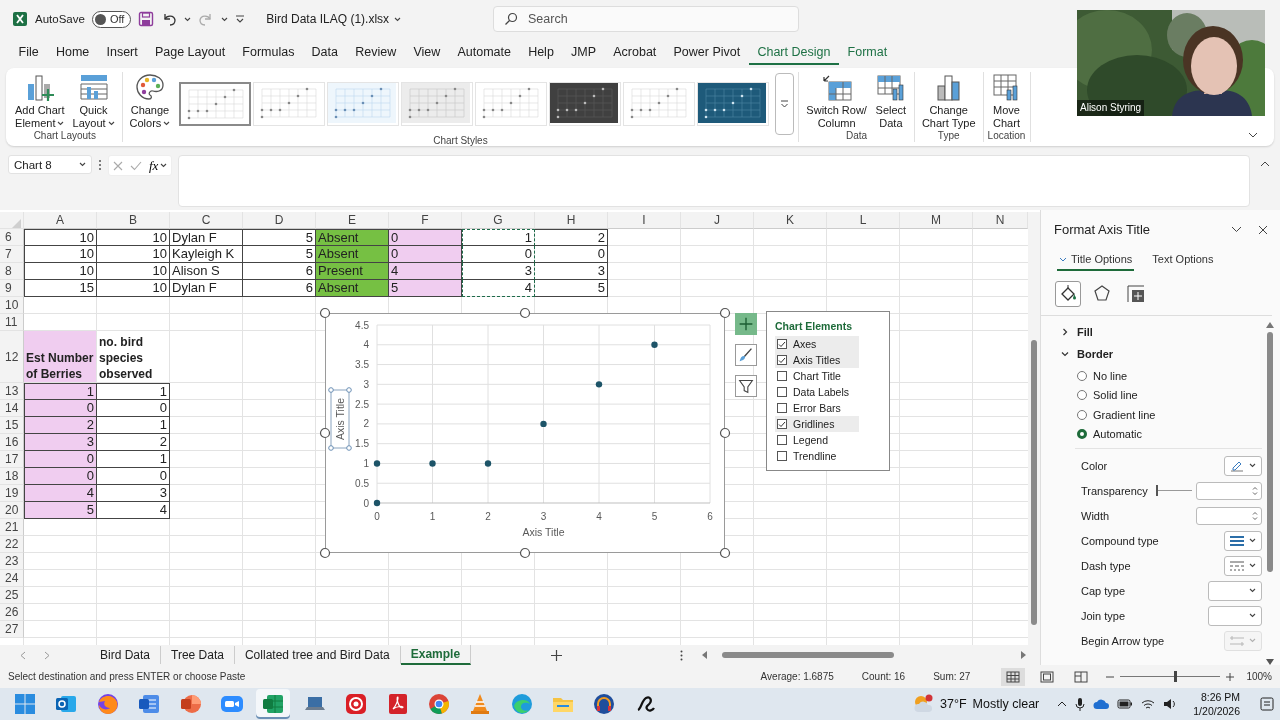  What do you see at coordinates (40, 101) in the screenshot?
I see `ribbon-button: Add Chart Element` at bounding box center [40, 101].